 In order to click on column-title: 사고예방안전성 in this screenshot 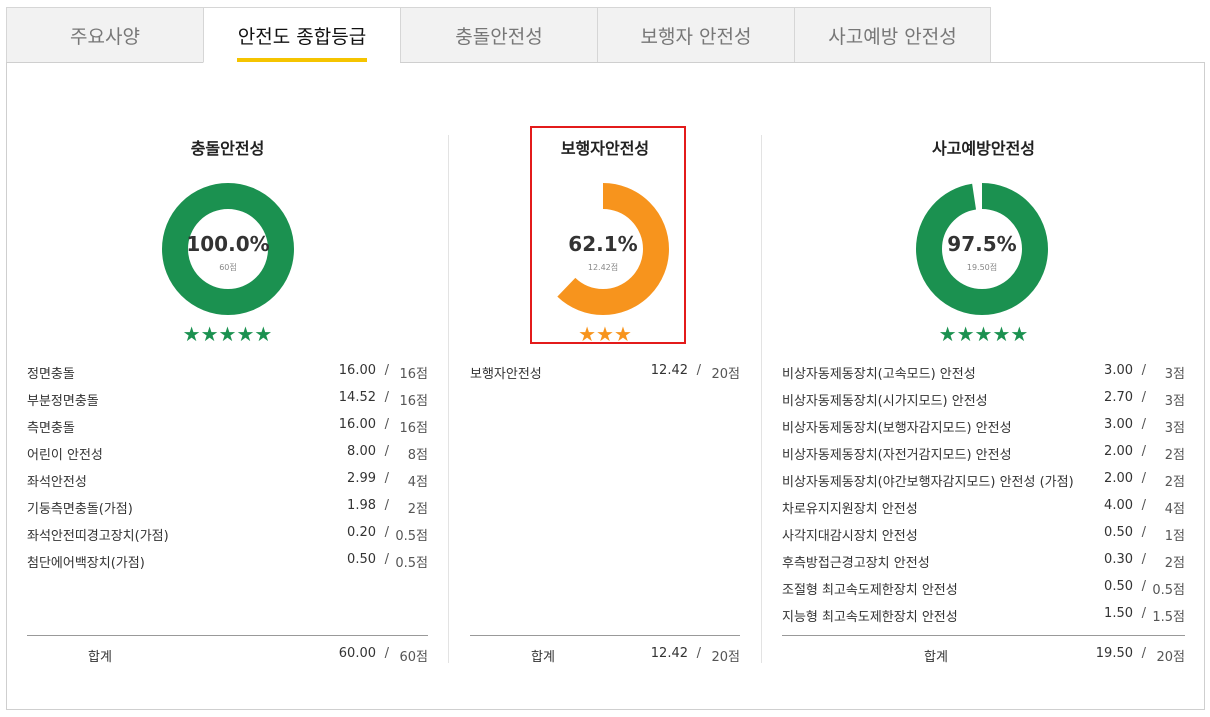, I will do `click(983, 148)`.